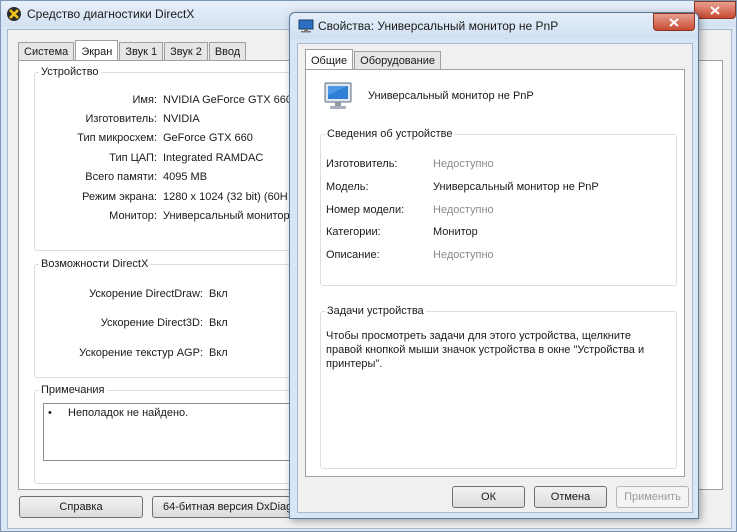 This screenshot has height=532, width=737. I want to click on tab-display: Экран, so click(97, 50).